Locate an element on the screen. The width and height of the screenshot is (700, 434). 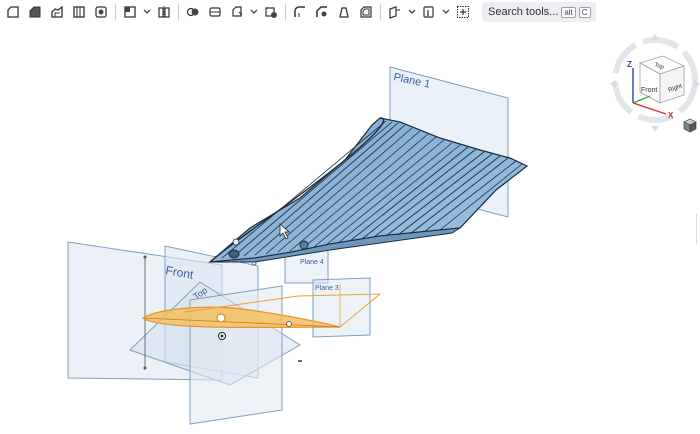
loft-icon is located at coordinates (101, 12).